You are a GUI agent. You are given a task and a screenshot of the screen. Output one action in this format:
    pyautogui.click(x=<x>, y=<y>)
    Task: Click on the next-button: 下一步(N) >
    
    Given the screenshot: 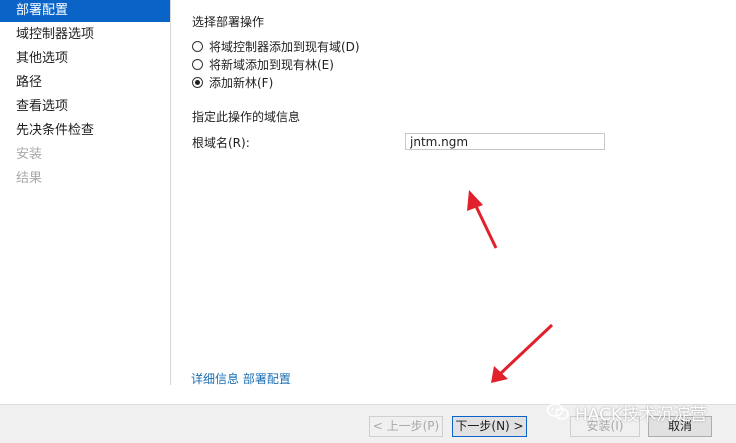 What is the action you would take?
    pyautogui.click(x=489, y=426)
    